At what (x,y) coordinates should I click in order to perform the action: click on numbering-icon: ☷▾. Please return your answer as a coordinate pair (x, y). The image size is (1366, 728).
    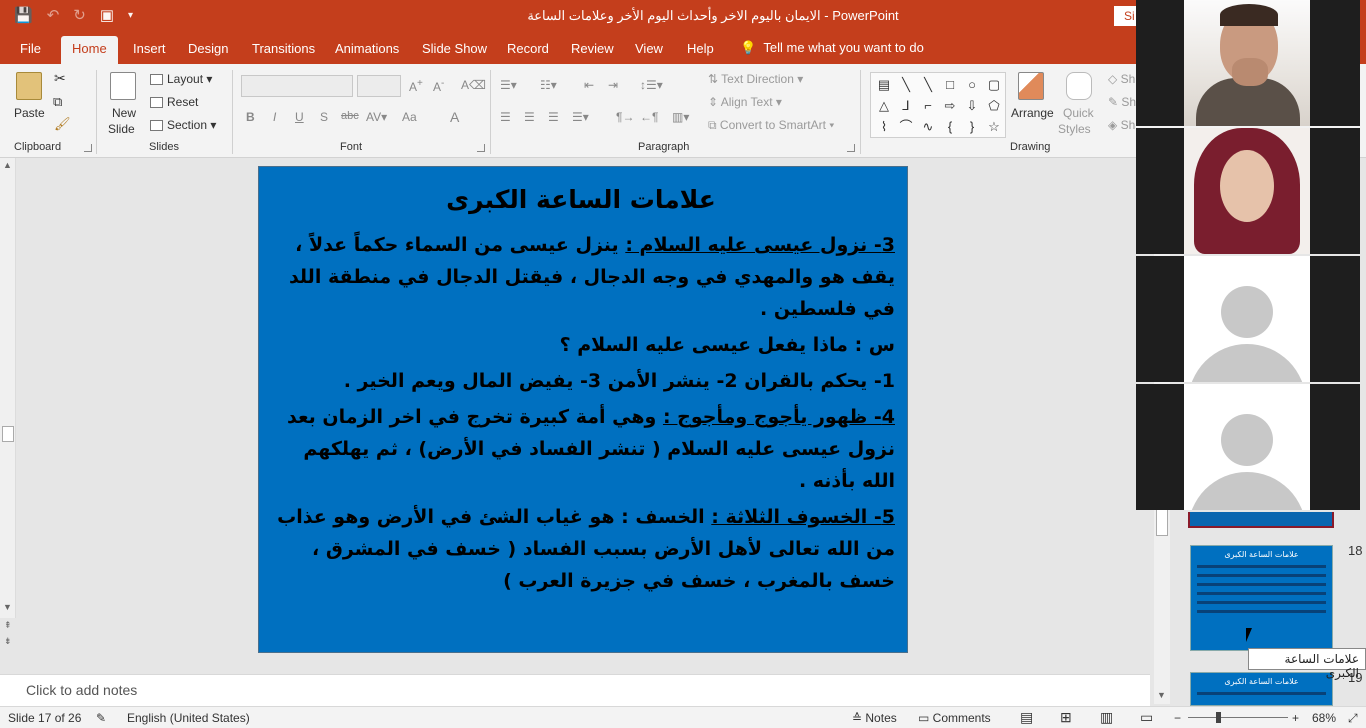
    Looking at the image, I should click on (548, 85).